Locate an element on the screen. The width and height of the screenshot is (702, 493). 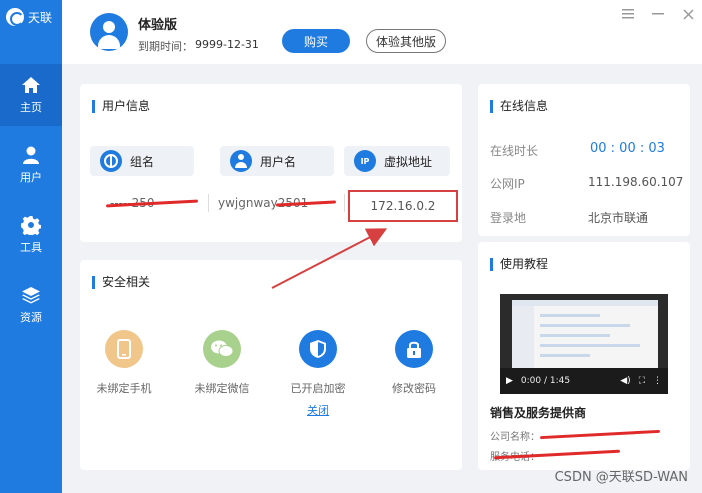
watermark: CSDN @天联SD-WAN is located at coordinates (621, 477).